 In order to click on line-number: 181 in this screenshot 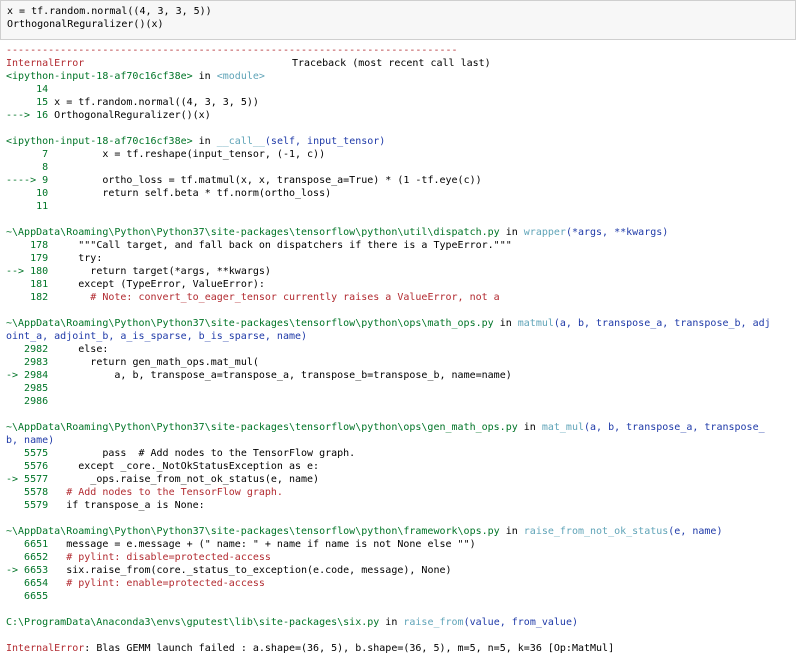, I will do `click(27, 284)`.